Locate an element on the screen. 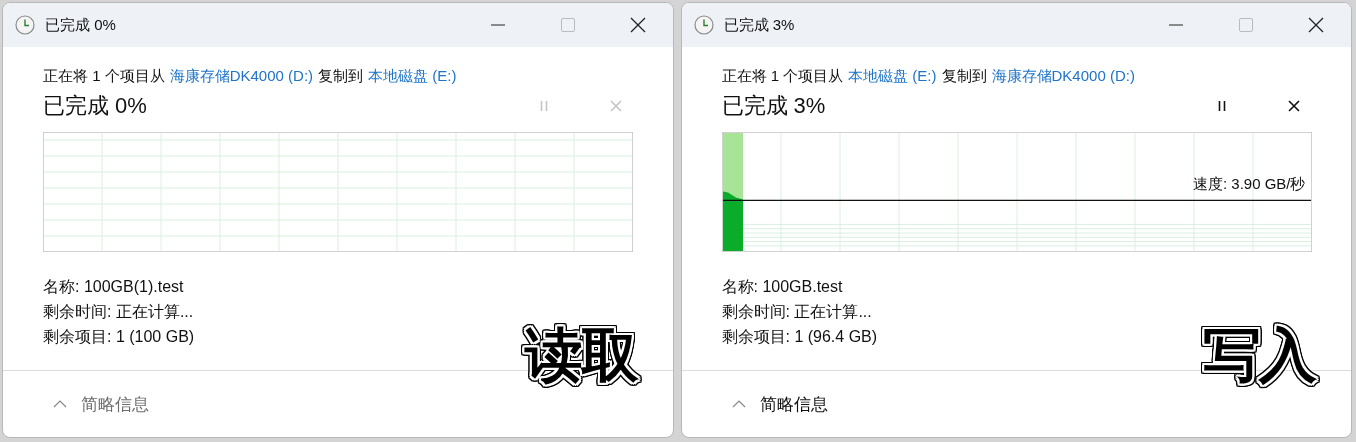 The height and width of the screenshot is (442, 1356). caption-text: 读取 is located at coordinates (580, 355).